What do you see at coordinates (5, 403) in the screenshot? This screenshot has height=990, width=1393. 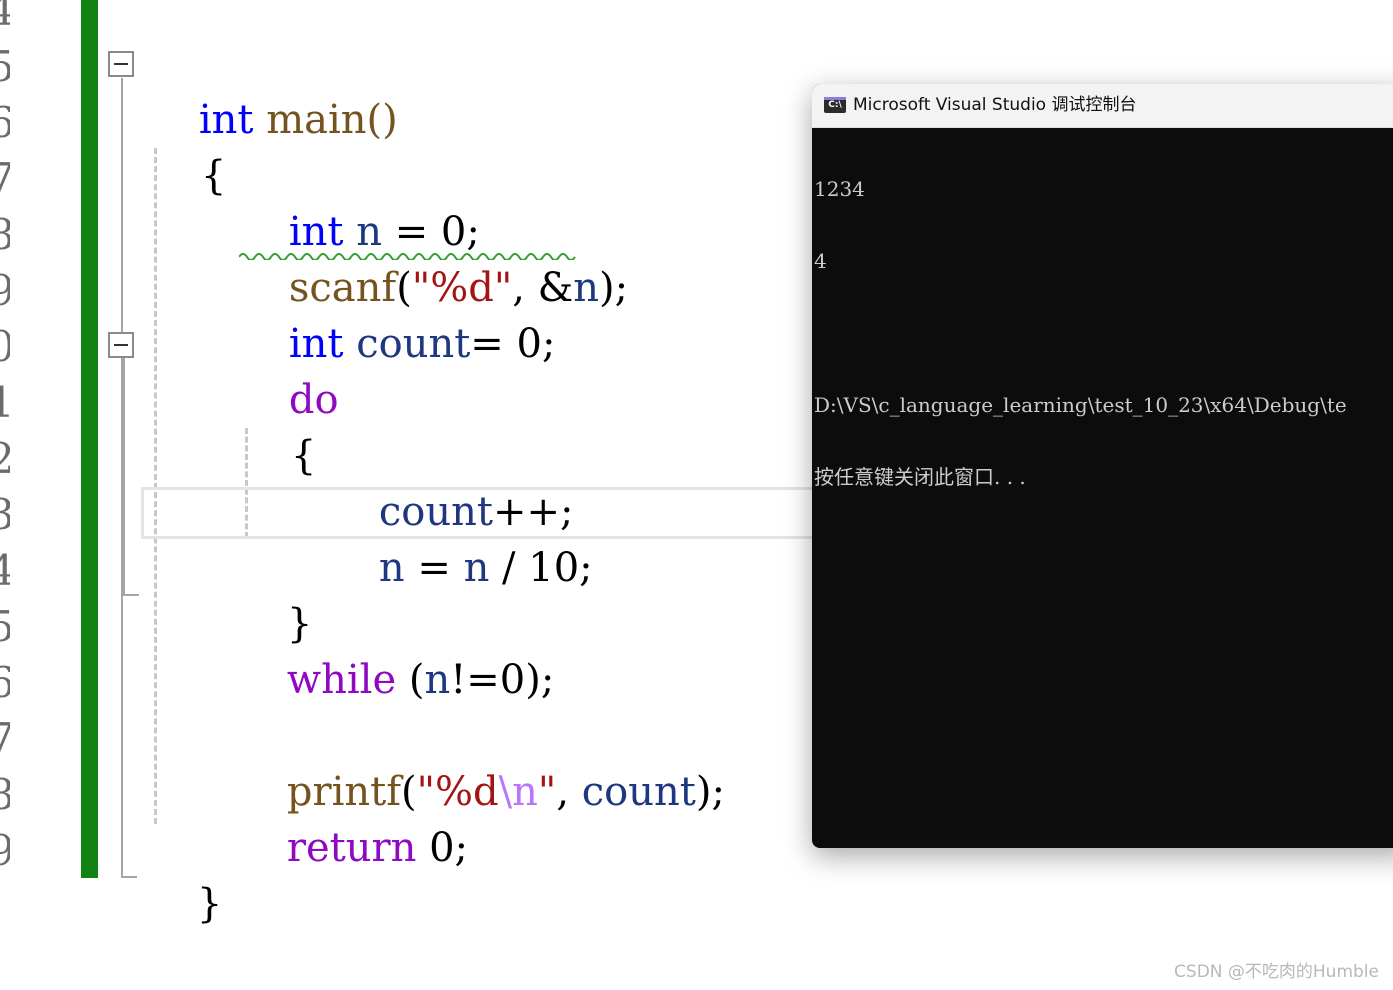 I see `line-number: 1` at bounding box center [5, 403].